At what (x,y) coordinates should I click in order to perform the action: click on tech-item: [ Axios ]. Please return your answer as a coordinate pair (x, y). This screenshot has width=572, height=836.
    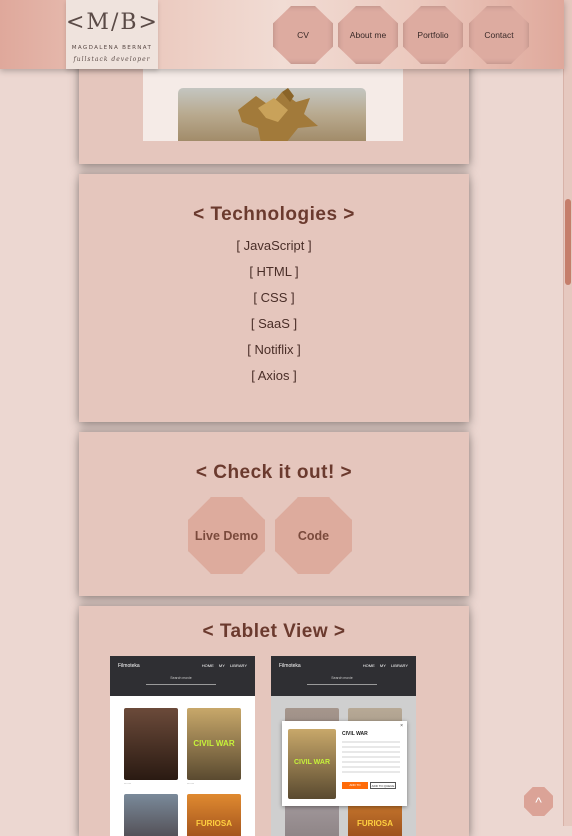
    Looking at the image, I should click on (274, 375).